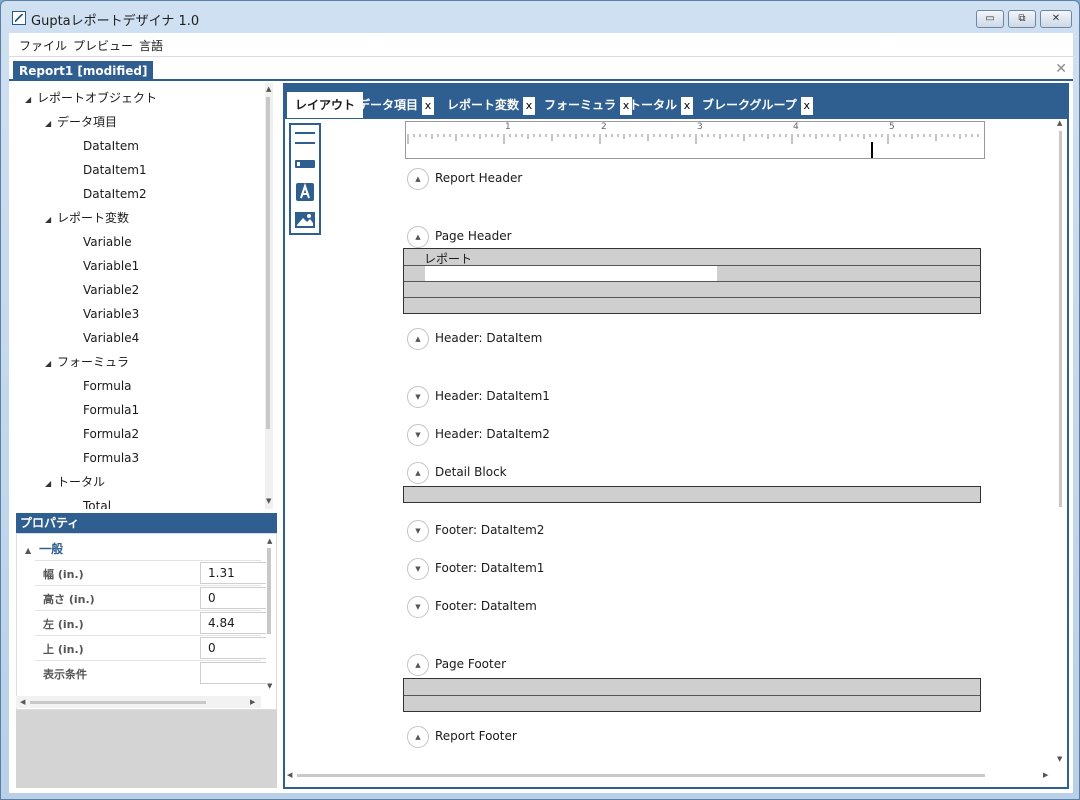 The height and width of the screenshot is (800, 1080). I want to click on tree-item-formula1: Formula1, so click(111, 410).